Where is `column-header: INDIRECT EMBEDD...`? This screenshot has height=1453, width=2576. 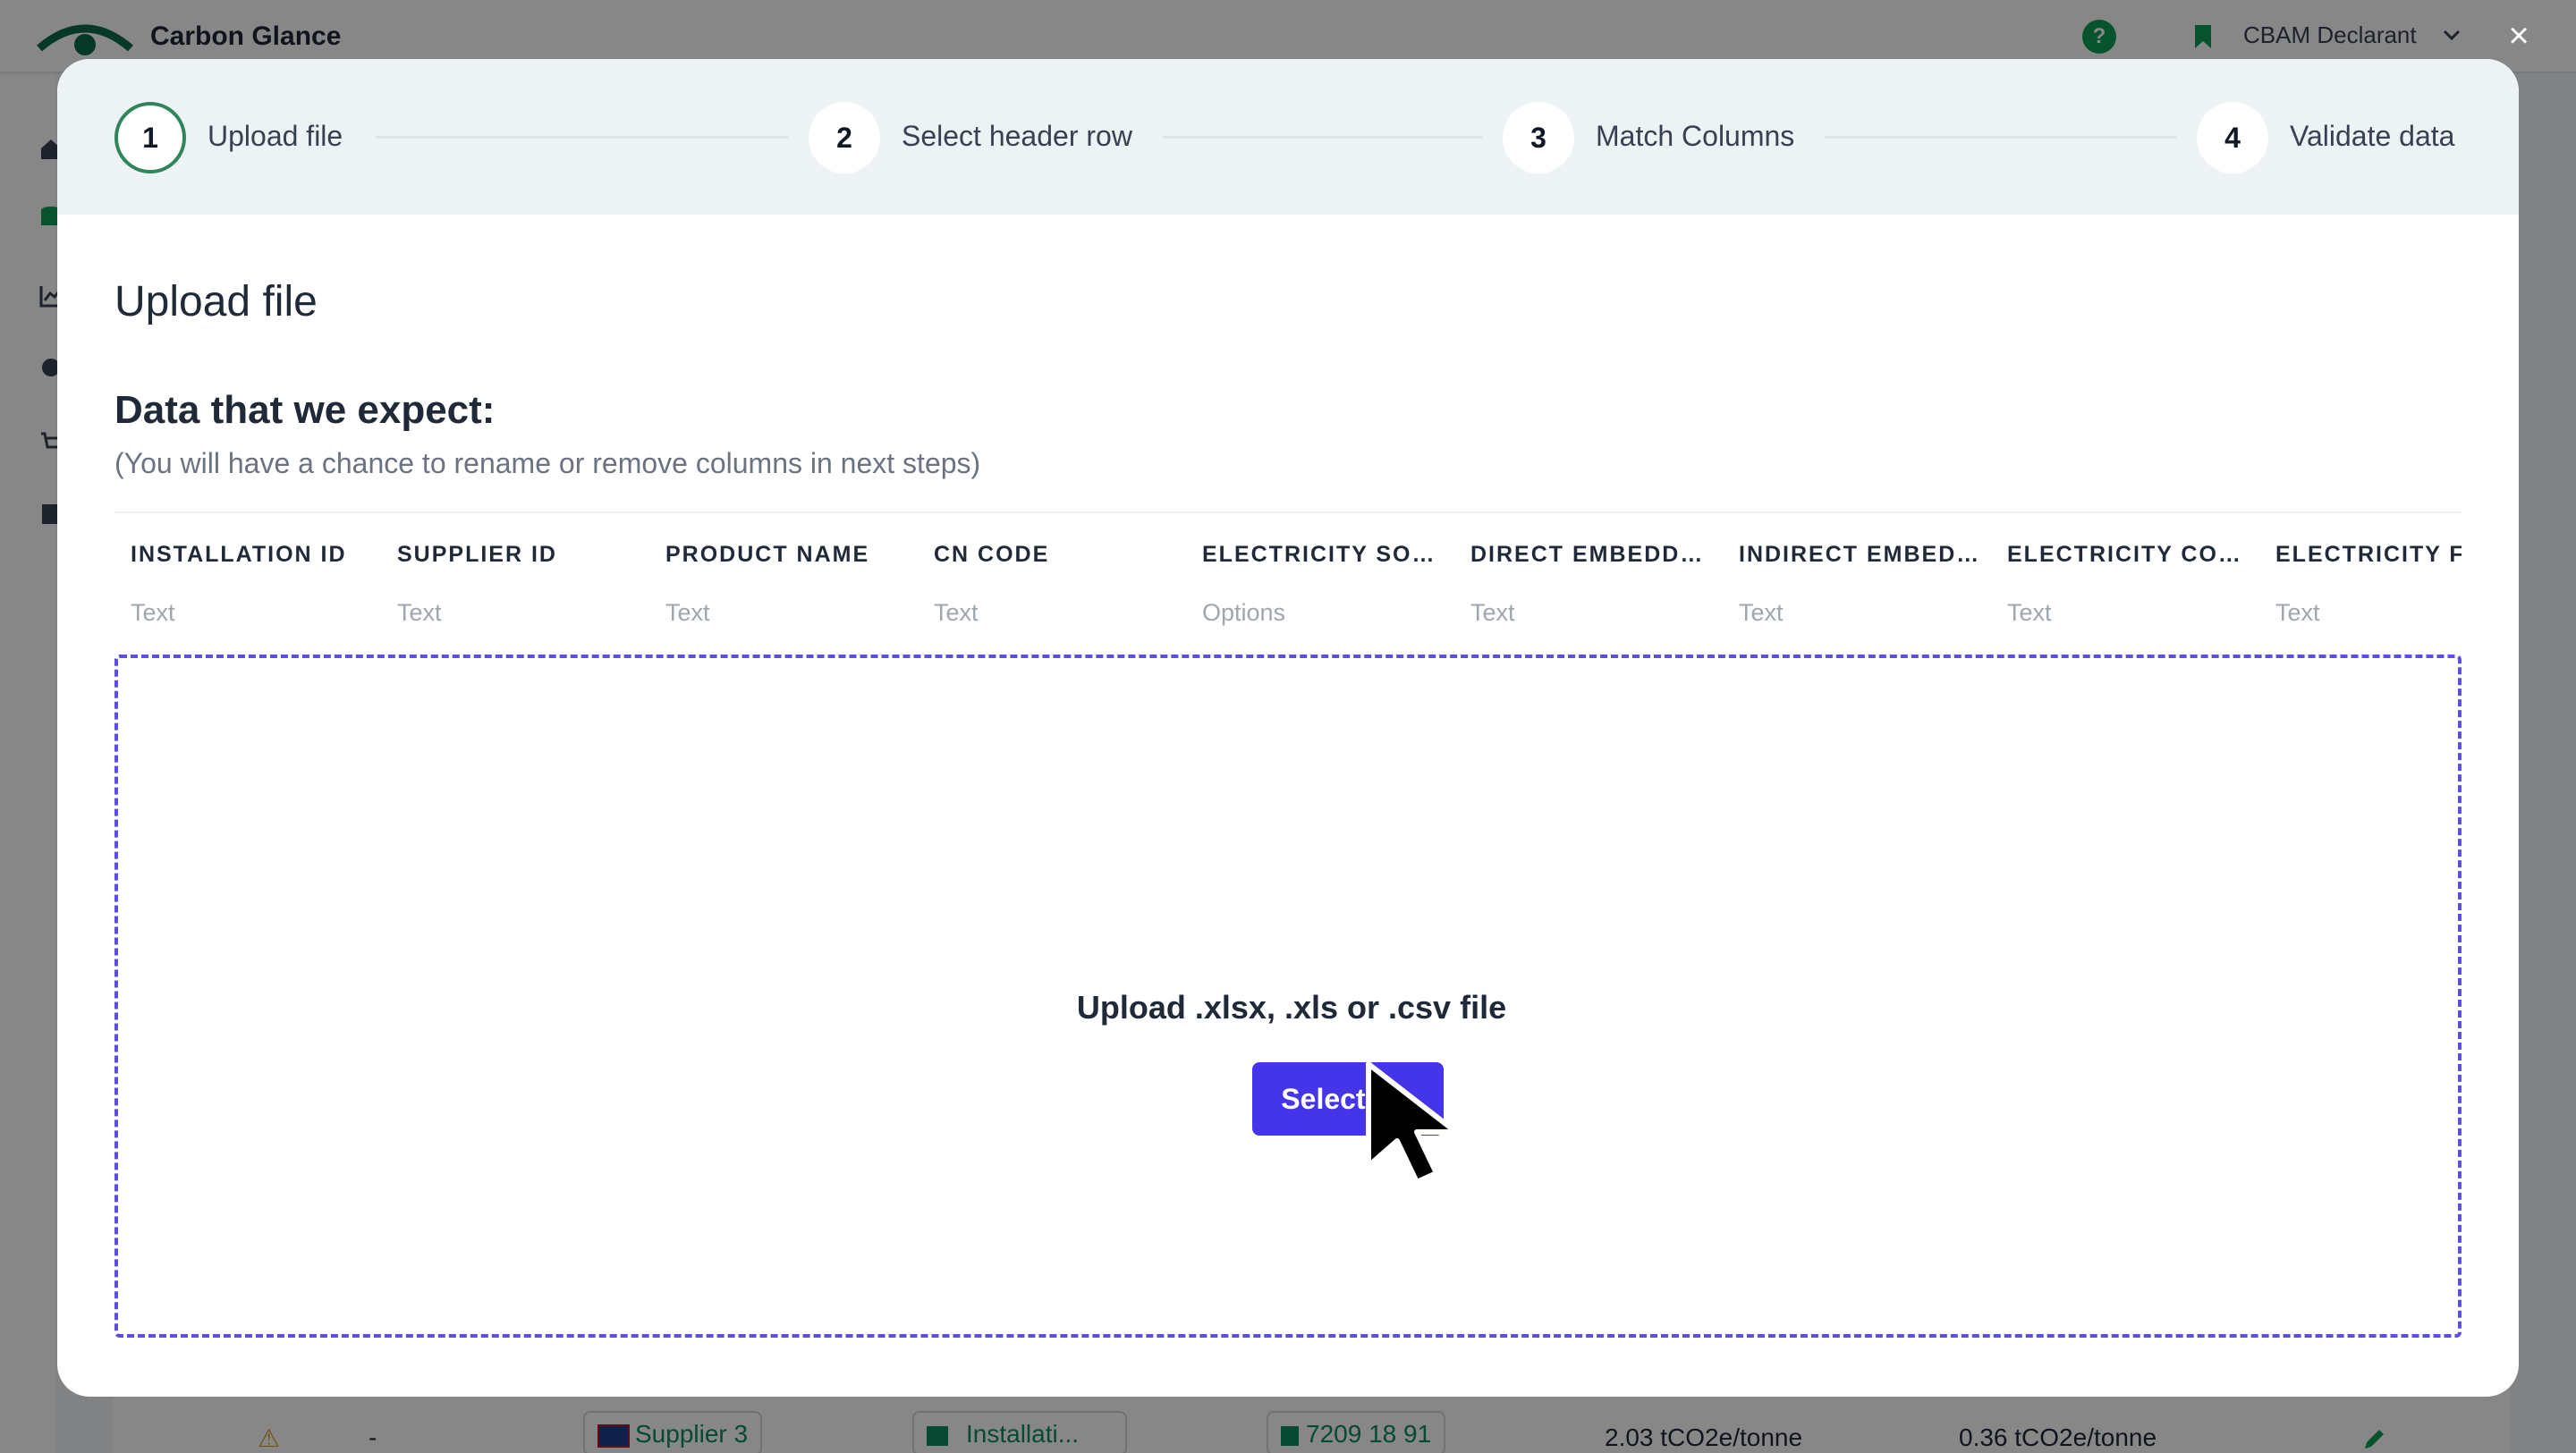
column-header: INDIRECT EMBEDD... is located at coordinates (1859, 554).